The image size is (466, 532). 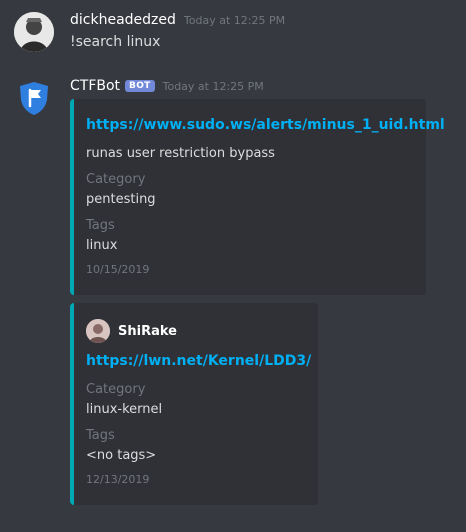 I want to click on user-avatar-icon, so click(x=34, y=32).